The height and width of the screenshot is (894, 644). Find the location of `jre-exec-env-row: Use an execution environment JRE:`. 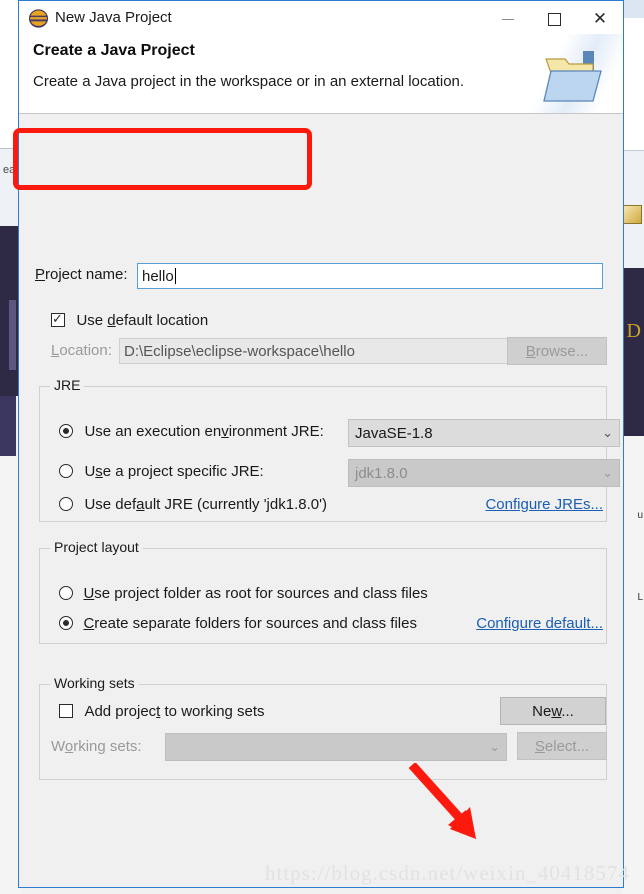

jre-exec-env-row: Use an execution environment JRE: is located at coordinates (191, 432).